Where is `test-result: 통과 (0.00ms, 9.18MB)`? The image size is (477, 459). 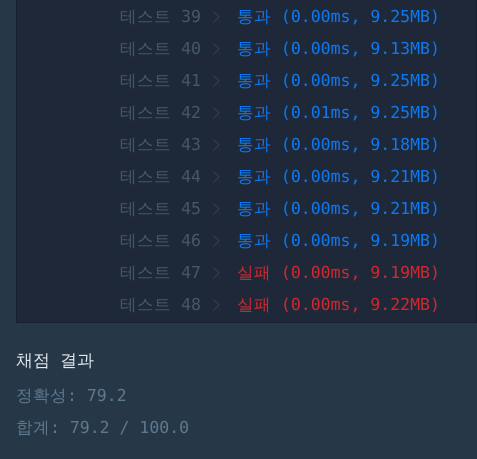
test-result: 통과 (0.00ms, 9.18MB) is located at coordinates (338, 145).